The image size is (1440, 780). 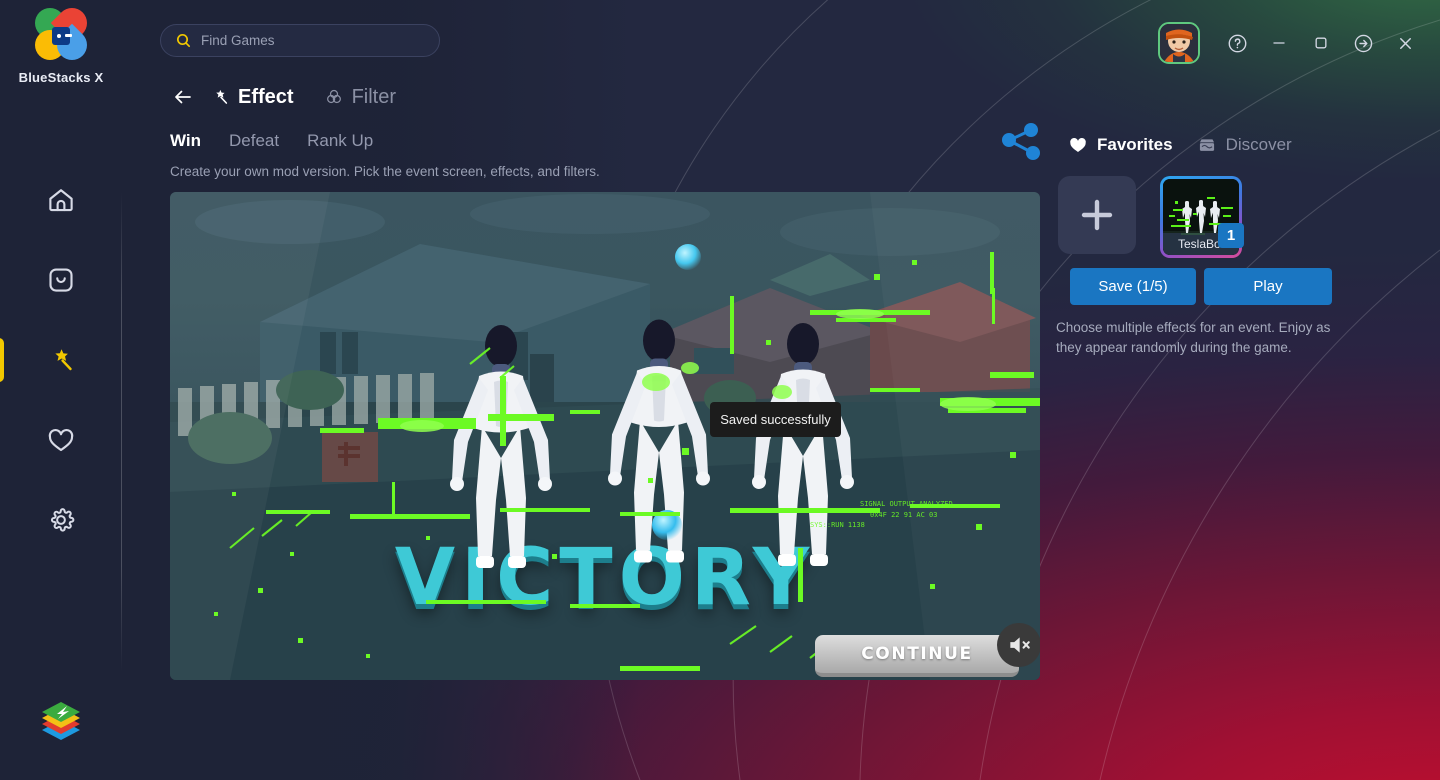 I want to click on tab-favorites-label: Favorites, so click(x=1135, y=144).